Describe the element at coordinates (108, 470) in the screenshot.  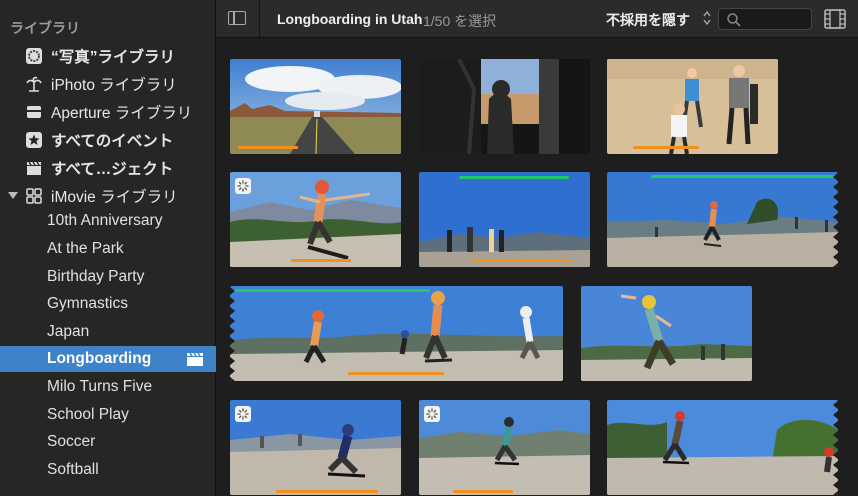
I see `sidebar-item-event: Softball` at that location.